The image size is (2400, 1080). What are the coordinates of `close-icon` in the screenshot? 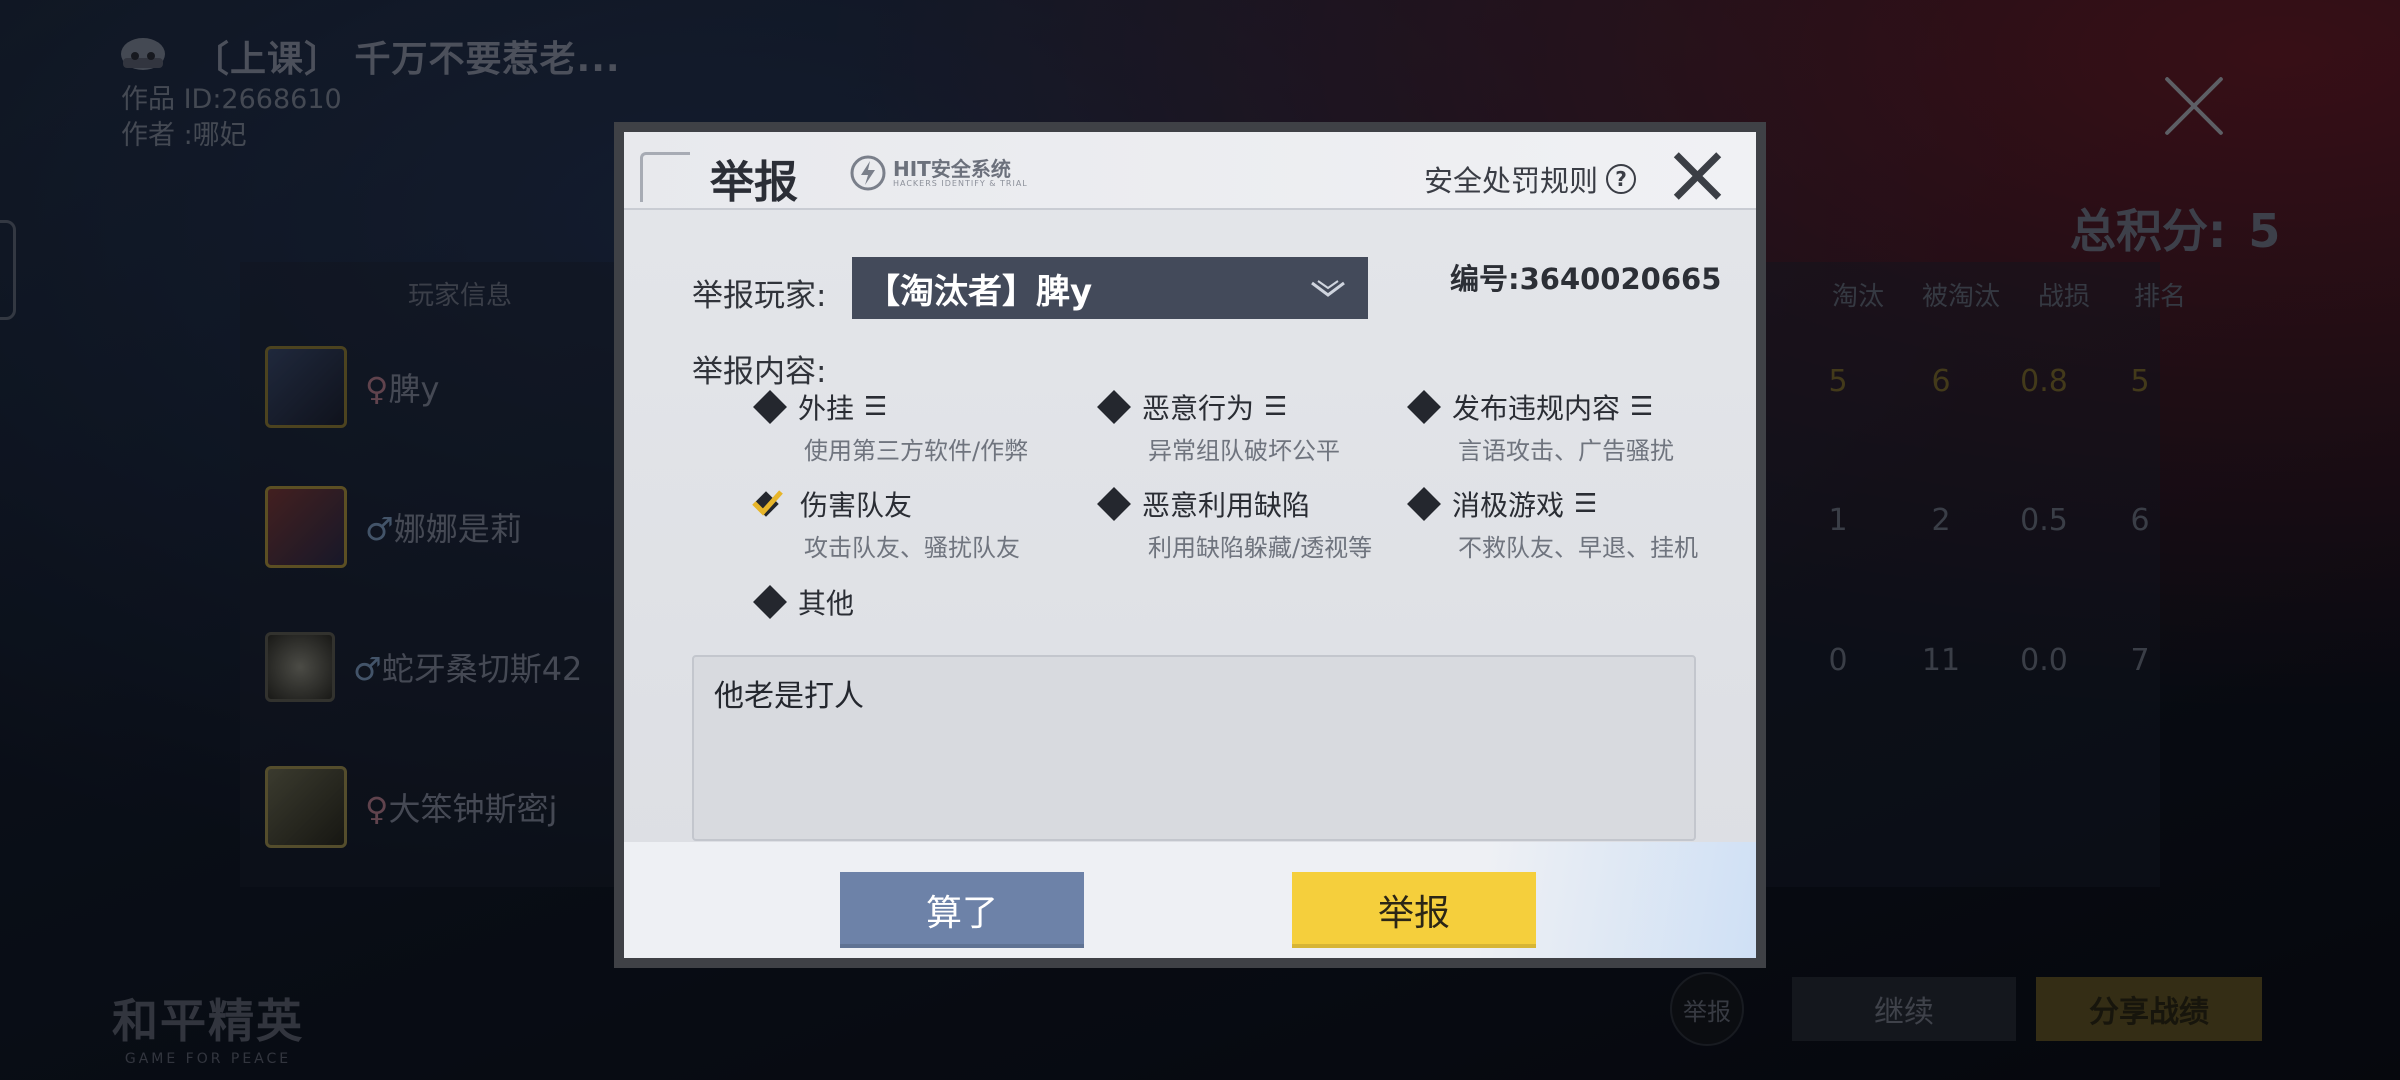 It's located at (1698, 176).